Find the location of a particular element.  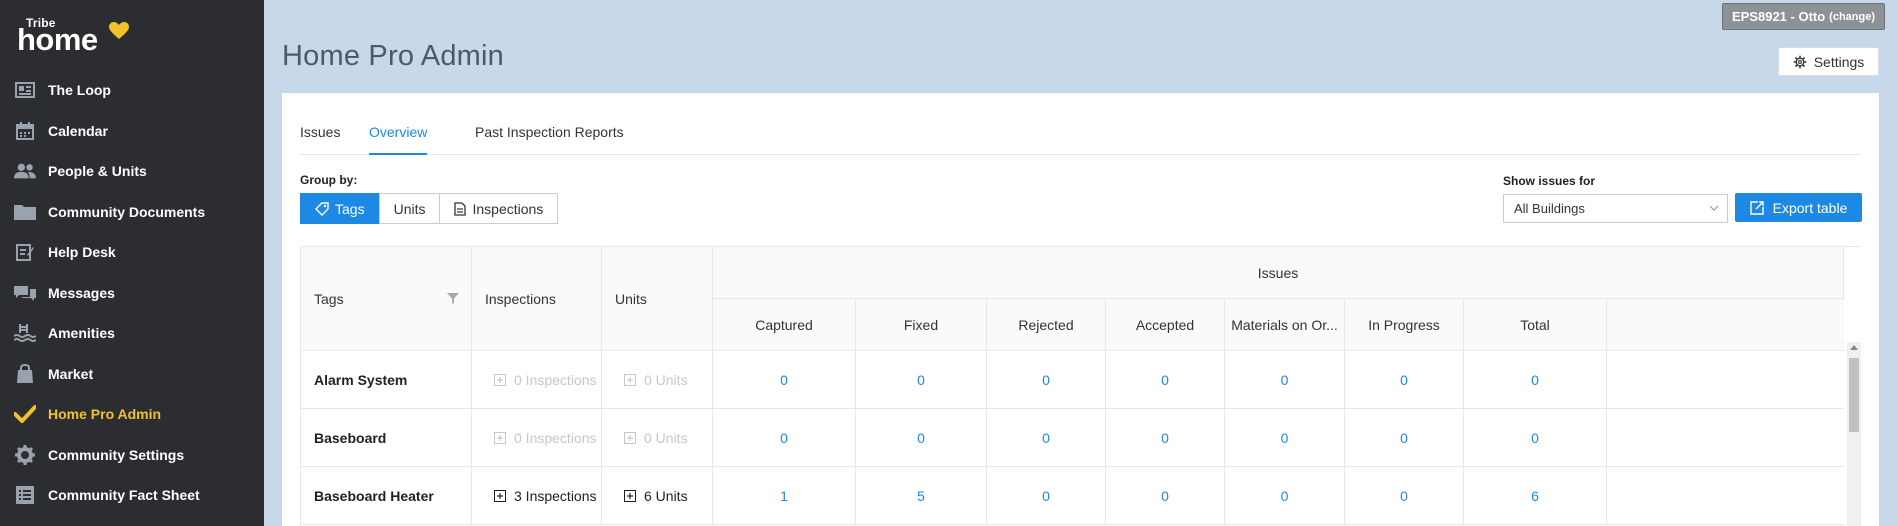

group-by-inspections-button: Inspections is located at coordinates (499, 208).